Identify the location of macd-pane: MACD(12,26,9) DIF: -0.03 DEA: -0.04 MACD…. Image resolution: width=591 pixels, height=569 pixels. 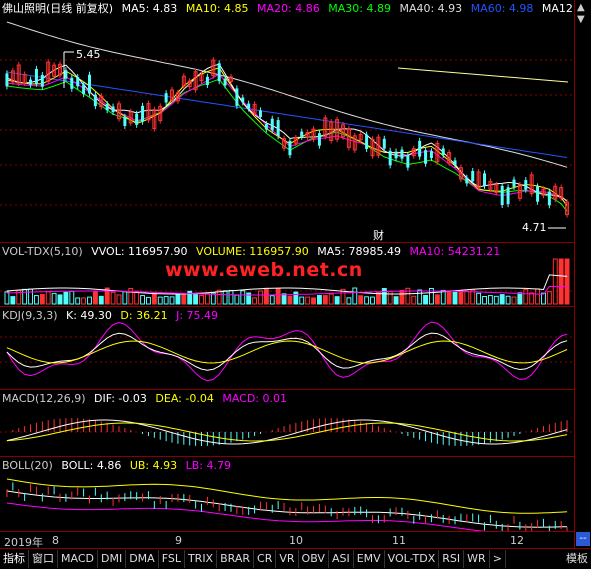
(287, 422).